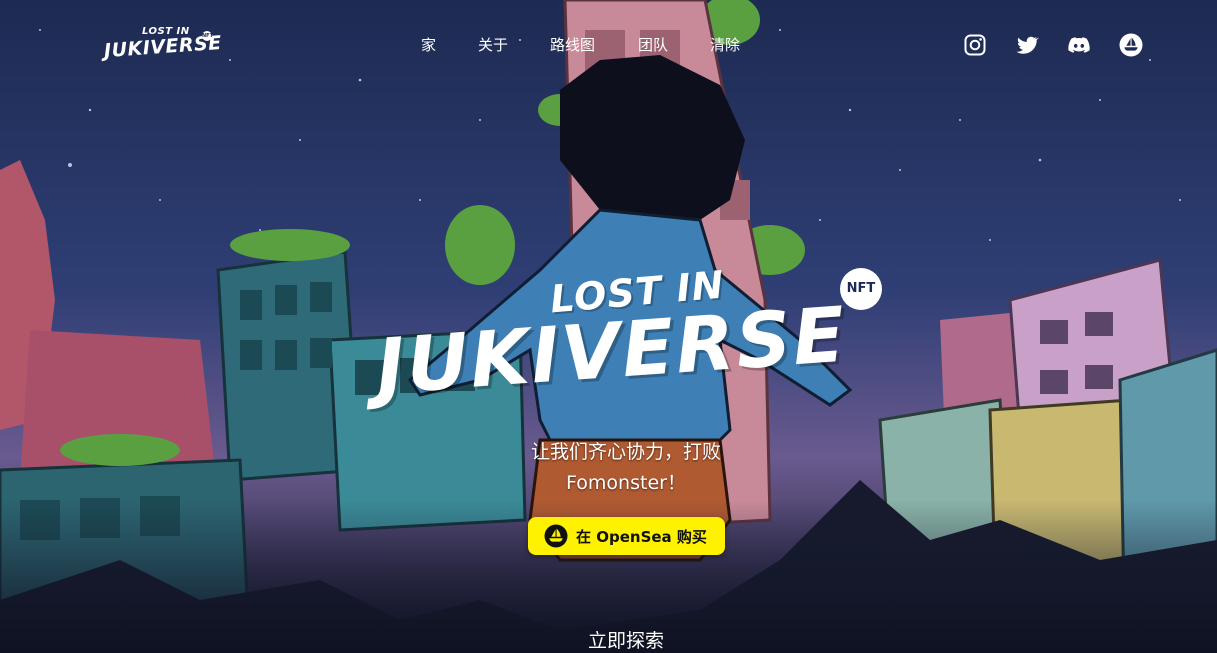 The image size is (1217, 653). I want to click on discord-icon, so click(1079, 45).